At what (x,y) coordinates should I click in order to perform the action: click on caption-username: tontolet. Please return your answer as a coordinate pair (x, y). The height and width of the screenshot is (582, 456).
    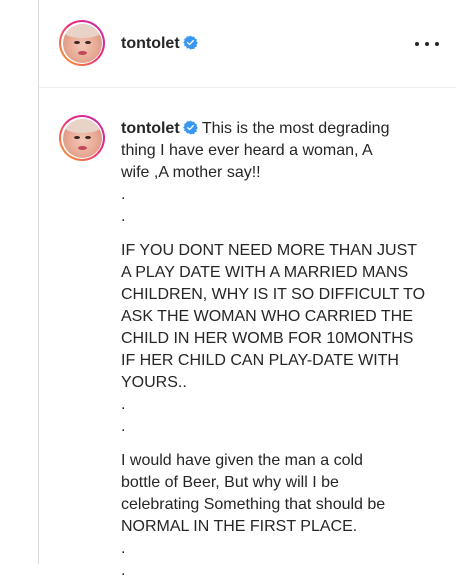
    Looking at the image, I should click on (150, 128).